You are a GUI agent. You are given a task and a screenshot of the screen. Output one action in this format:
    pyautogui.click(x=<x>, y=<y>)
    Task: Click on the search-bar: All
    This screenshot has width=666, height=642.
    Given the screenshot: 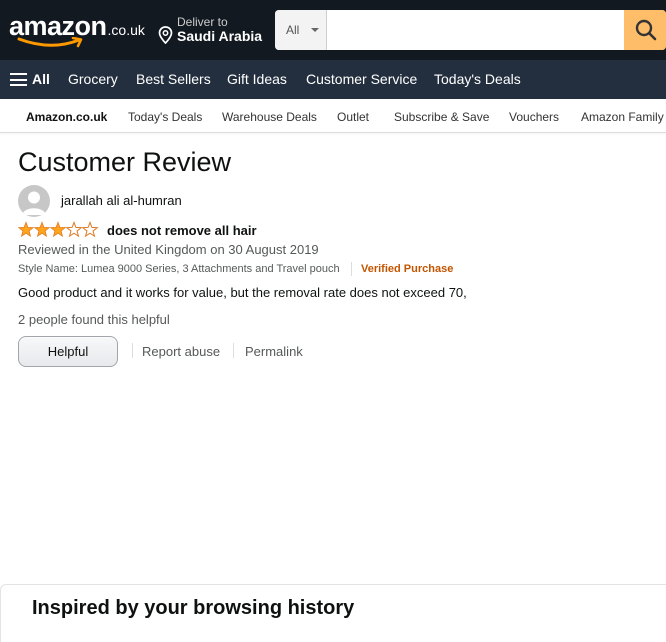 What is the action you would take?
    pyautogui.click(x=470, y=30)
    